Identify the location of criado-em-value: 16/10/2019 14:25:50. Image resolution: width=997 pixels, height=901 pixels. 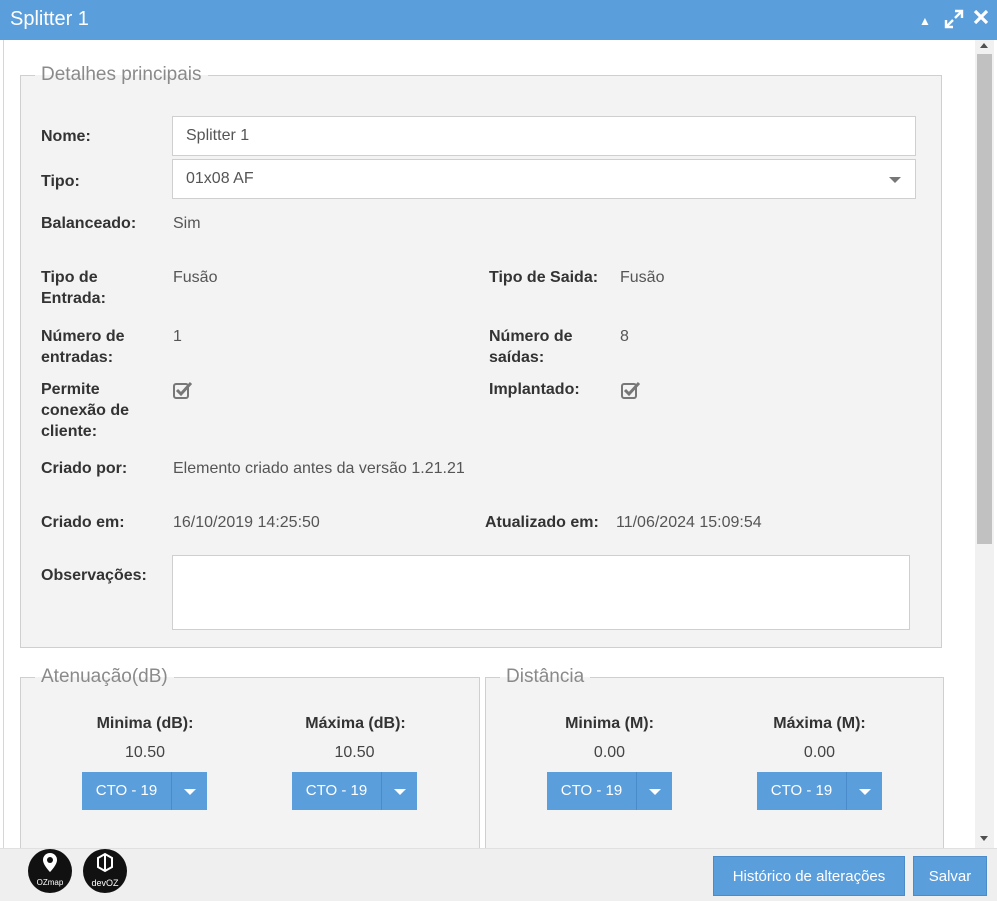
(246, 522).